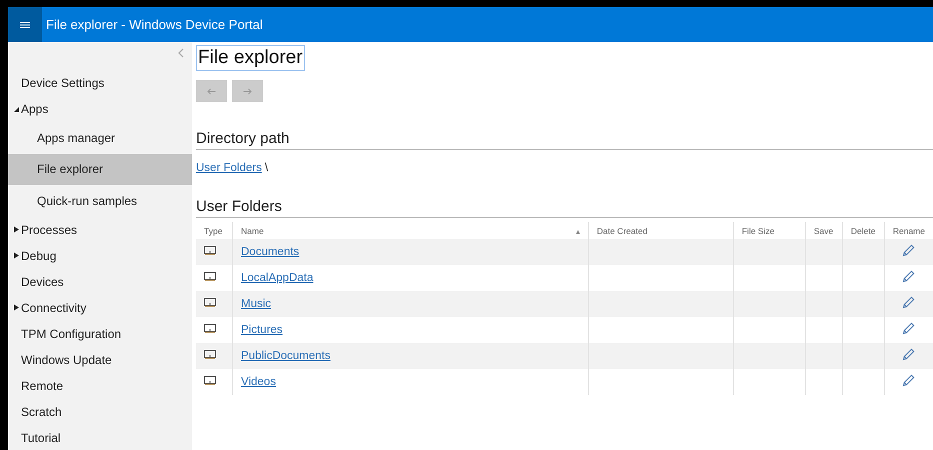  Describe the element at coordinates (229, 168) in the screenshot. I see `path-link: User Folders` at that location.